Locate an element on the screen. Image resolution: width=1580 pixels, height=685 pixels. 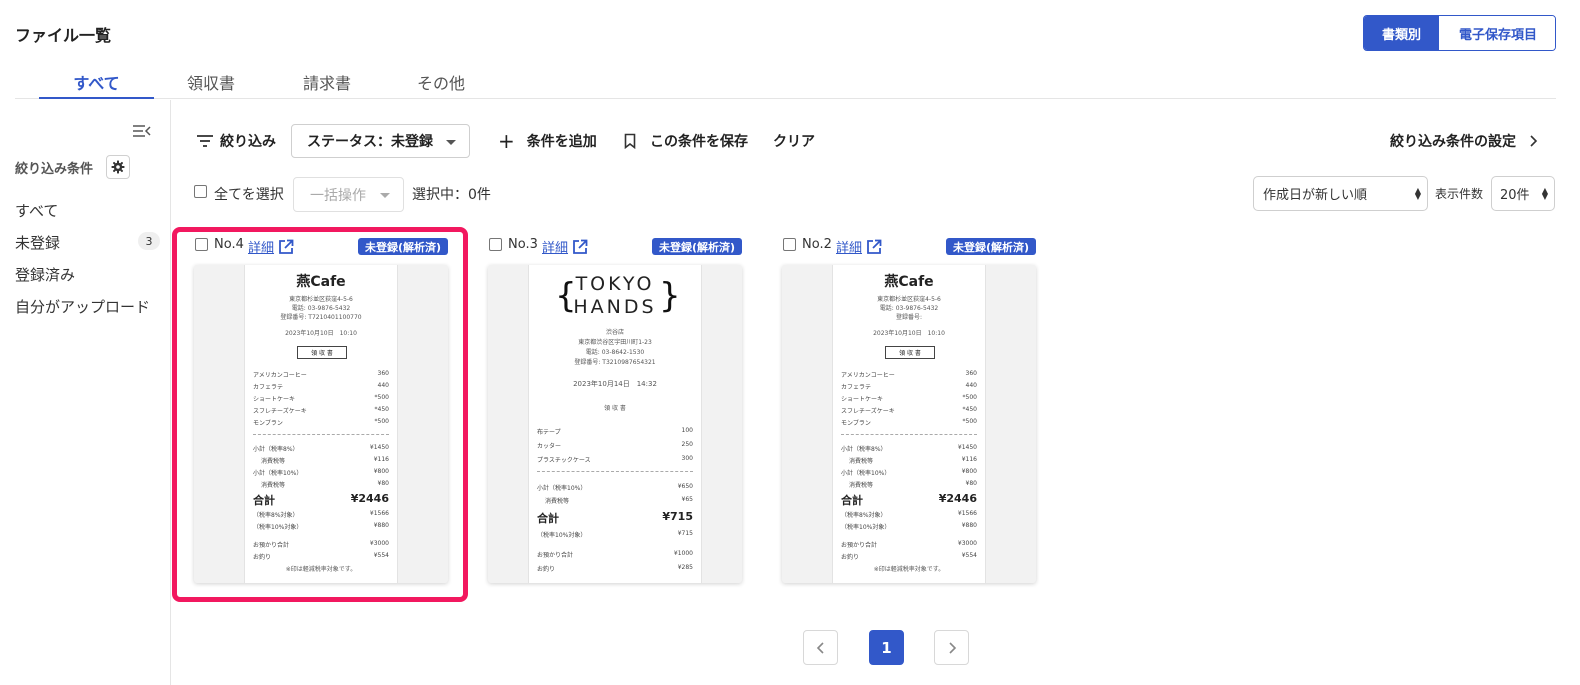
receipt-breakdown: （税率8%対象） ¥1566 is located at coordinates (909, 514).